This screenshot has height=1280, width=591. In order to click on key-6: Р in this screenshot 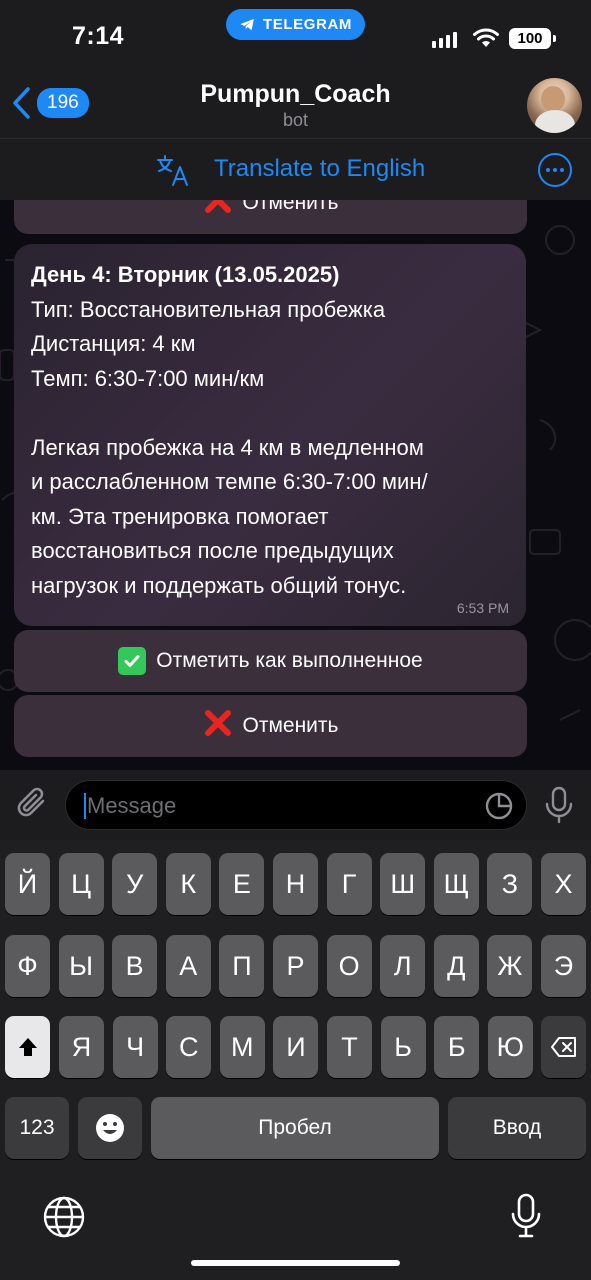, I will do `click(295, 966)`.